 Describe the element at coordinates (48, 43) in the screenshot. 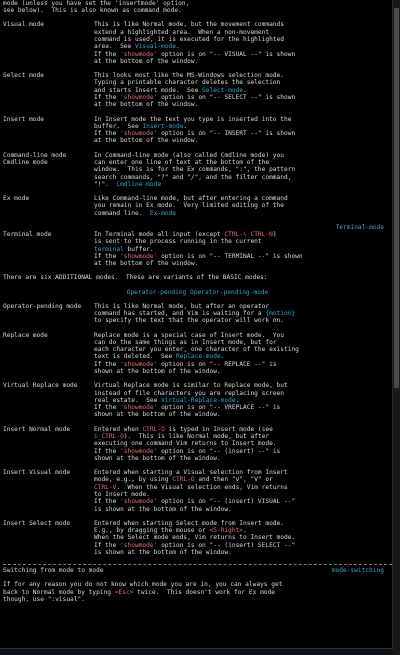

I see `mode-name-column: Visual mode` at that location.